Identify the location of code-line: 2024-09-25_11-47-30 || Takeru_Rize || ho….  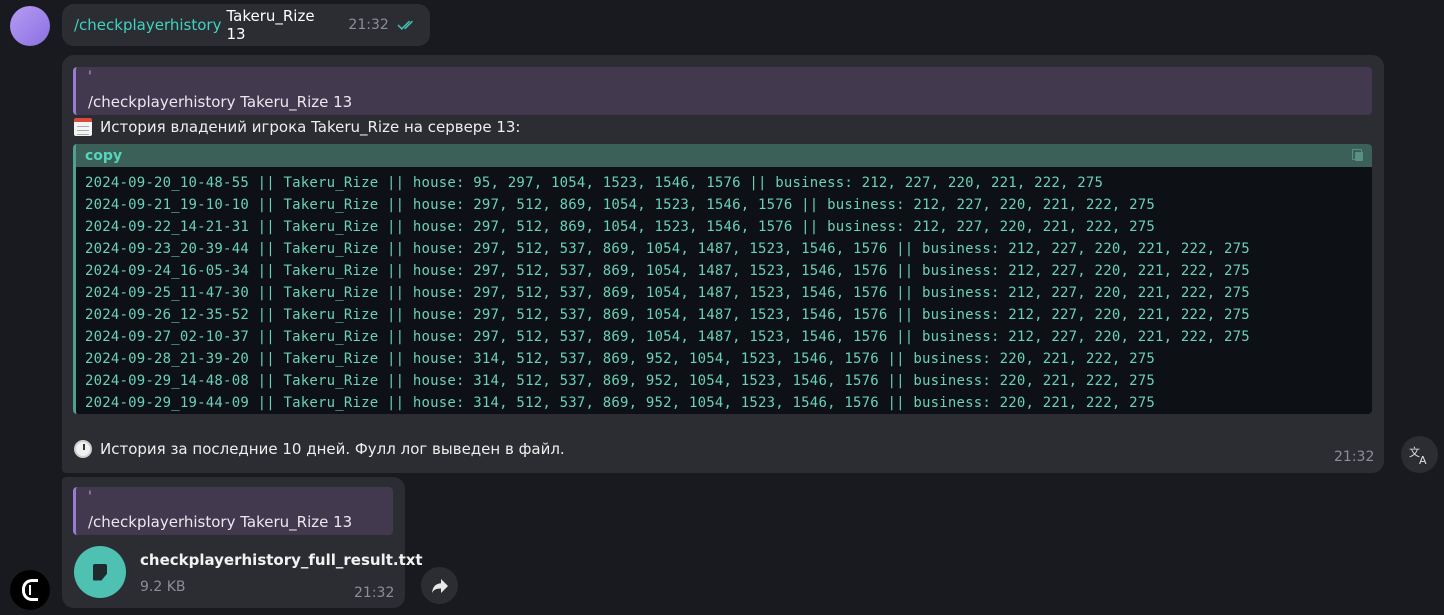
(667, 293).